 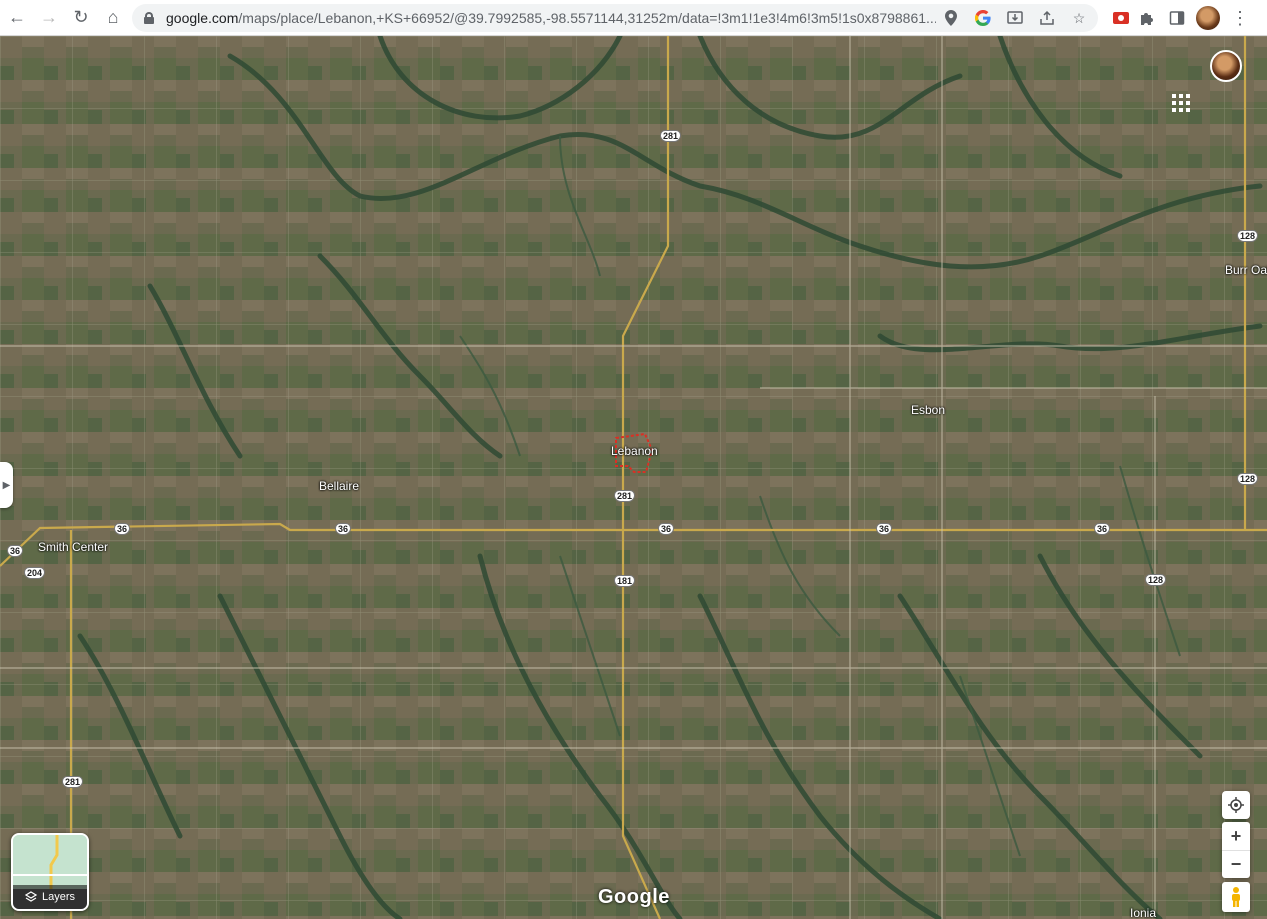 I want to click on url-host: google.com, so click(x=202, y=18).